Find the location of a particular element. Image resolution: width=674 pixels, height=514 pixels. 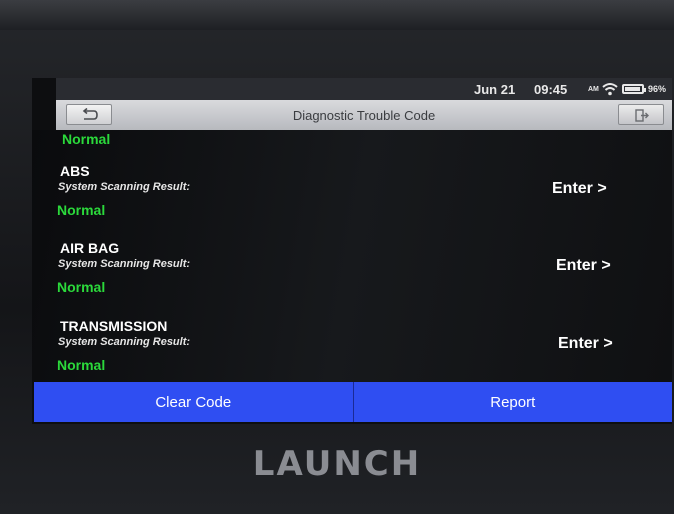

title-bar: Diagnostic Trouble Code is located at coordinates (364, 115).